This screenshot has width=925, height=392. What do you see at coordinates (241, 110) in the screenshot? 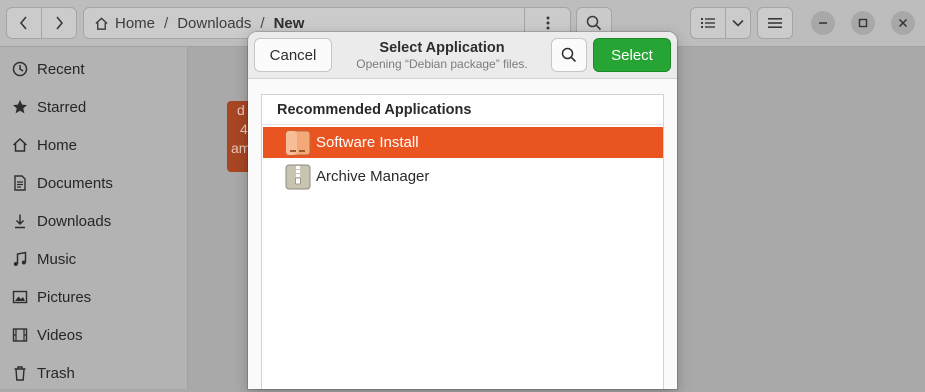
I see `file-item-label: d` at bounding box center [241, 110].